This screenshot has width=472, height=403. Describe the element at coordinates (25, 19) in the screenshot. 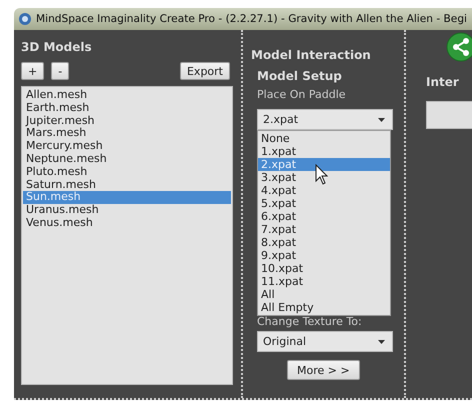

I see `app-icon` at that location.